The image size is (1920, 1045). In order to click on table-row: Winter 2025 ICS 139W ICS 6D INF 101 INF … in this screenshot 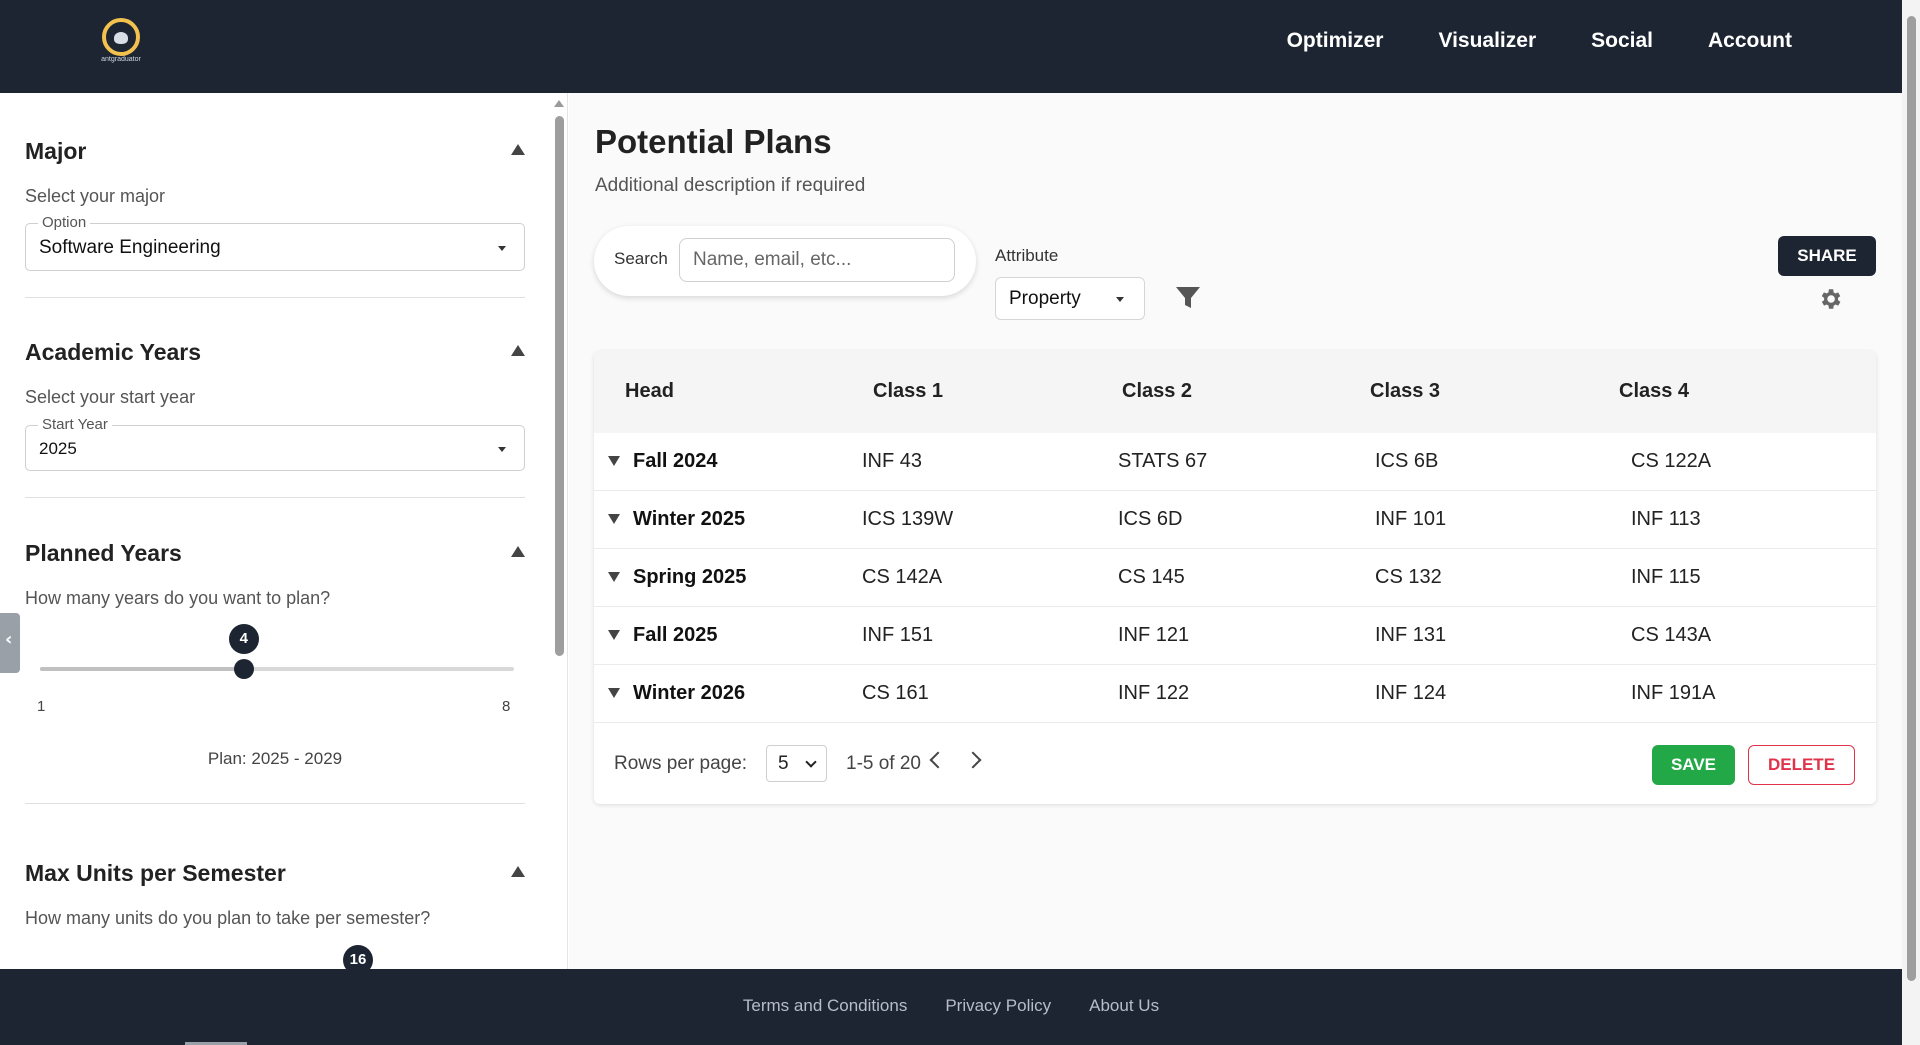, I will do `click(1235, 520)`.